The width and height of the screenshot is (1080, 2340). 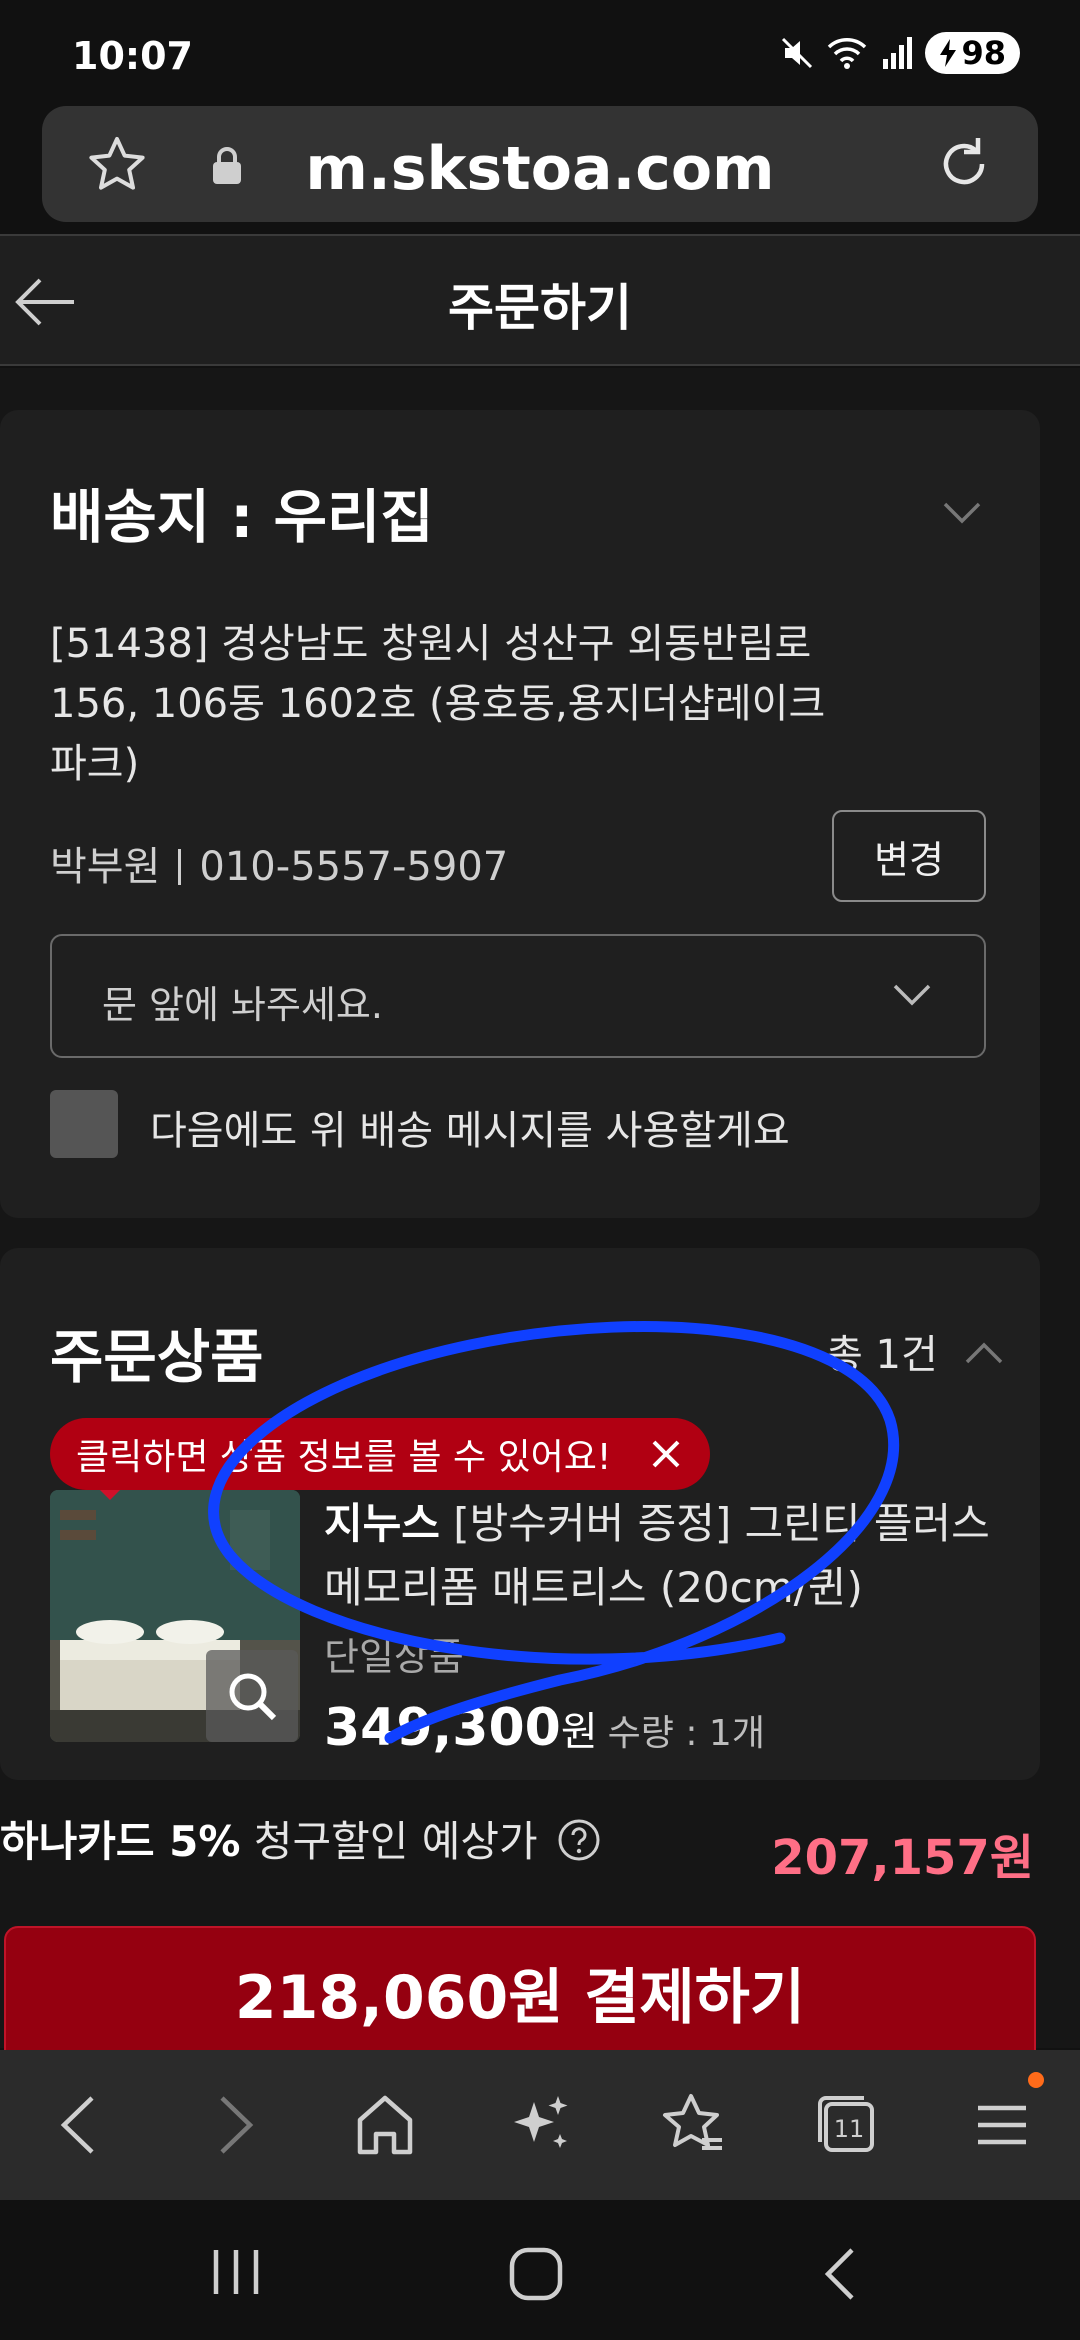 What do you see at coordinates (540, 169) in the screenshot?
I see `url-text: m.skstoa.com` at bounding box center [540, 169].